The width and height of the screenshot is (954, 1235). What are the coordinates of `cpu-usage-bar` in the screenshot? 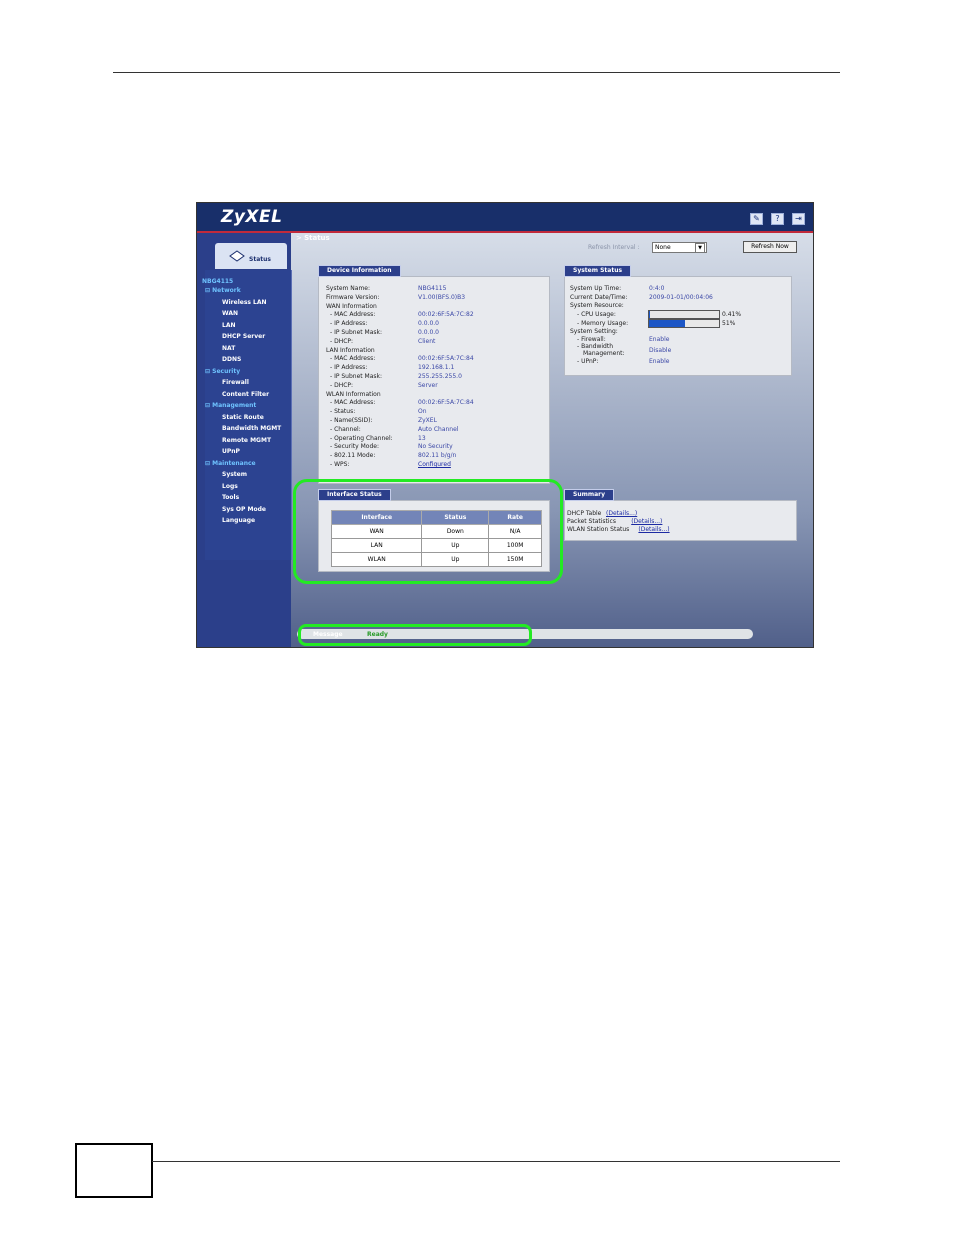 It's located at (684, 314).